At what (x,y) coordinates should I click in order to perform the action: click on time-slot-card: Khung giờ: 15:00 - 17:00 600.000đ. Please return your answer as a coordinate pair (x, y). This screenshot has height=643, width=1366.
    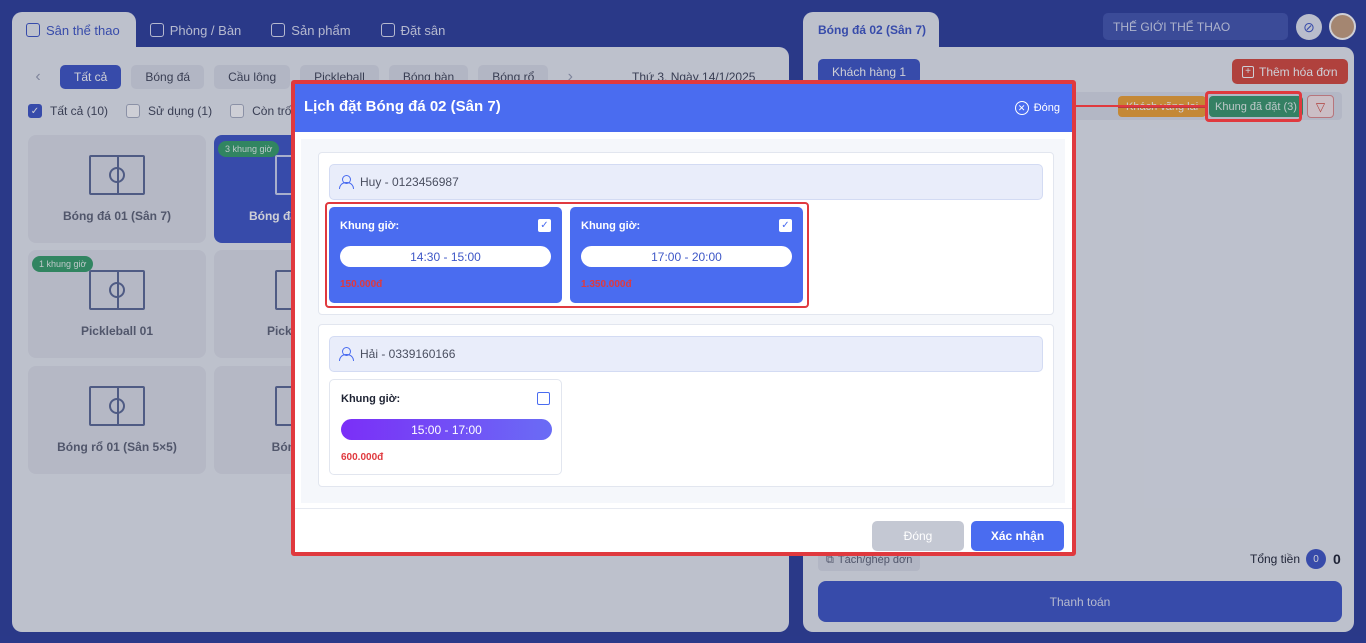
    Looking at the image, I should click on (445, 427).